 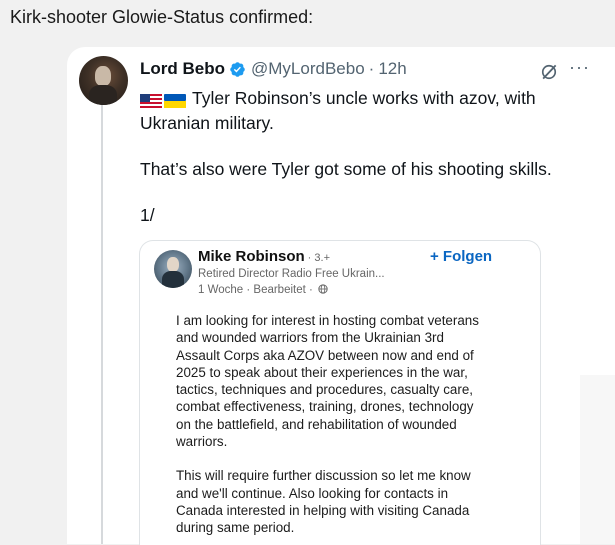 I want to click on embed-line: warriors., so click(x=202, y=442).